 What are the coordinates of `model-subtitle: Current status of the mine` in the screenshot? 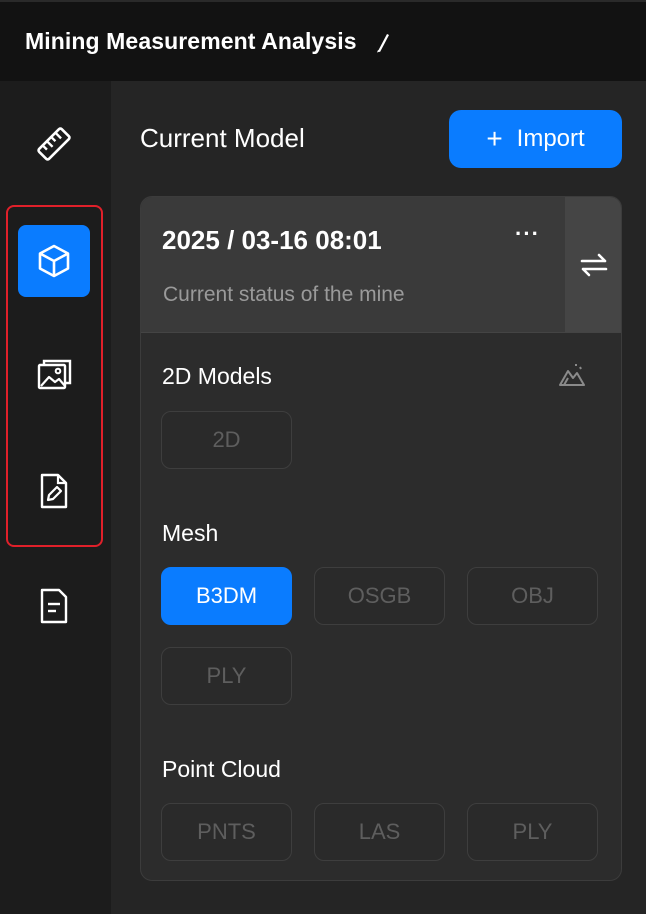 It's located at (284, 294).